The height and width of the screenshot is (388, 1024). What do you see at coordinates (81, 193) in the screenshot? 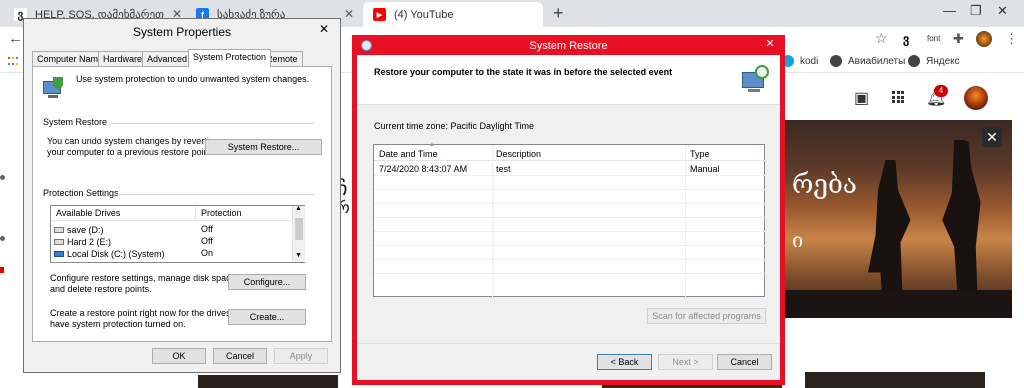
I see `protection-settings-group-label: Protection Settings` at bounding box center [81, 193].